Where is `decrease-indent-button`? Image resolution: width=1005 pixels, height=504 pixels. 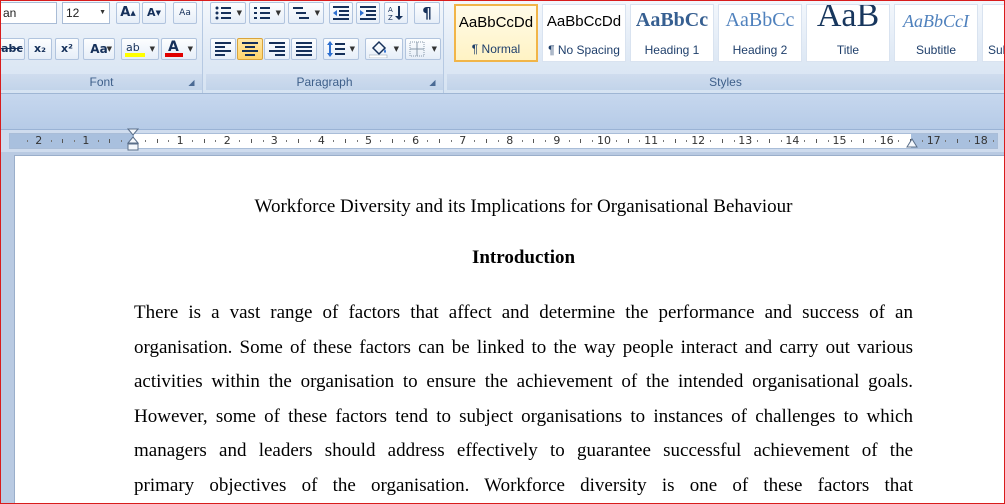
decrease-indent-button is located at coordinates (341, 13).